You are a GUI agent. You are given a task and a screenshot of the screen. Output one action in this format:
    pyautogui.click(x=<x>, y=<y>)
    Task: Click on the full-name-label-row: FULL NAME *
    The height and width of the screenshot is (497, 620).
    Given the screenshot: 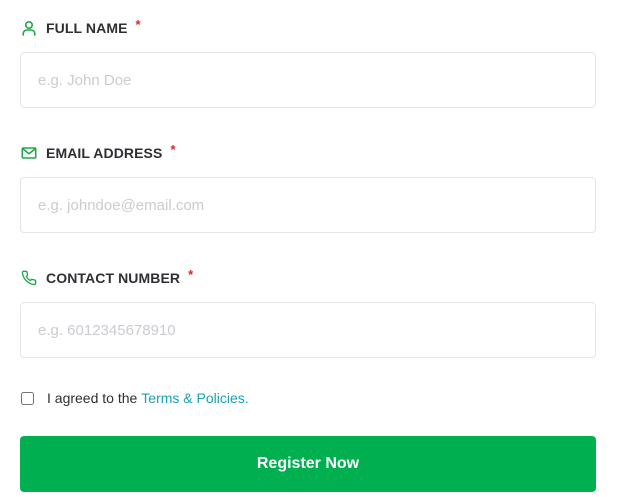 What is the action you would take?
    pyautogui.click(x=308, y=27)
    